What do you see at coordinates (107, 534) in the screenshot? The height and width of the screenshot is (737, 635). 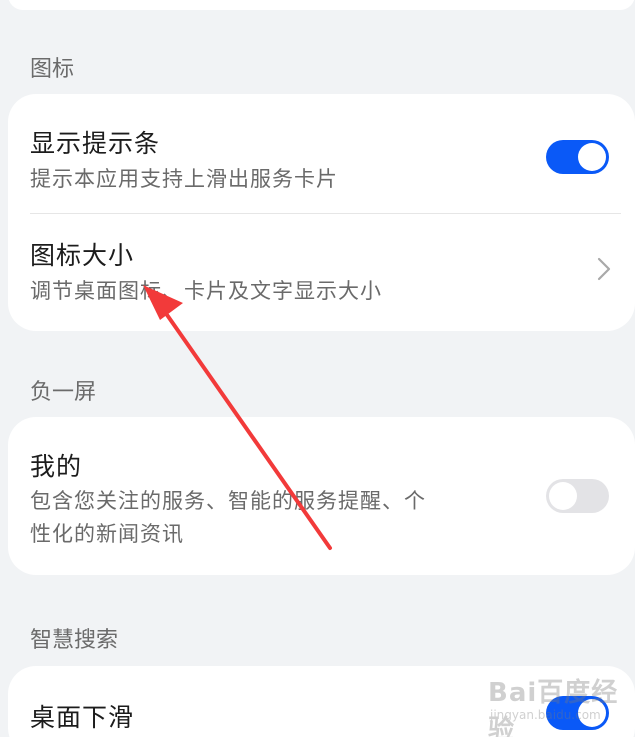 I see `mine-subtitle-line2: 性化的新闻资讯` at bounding box center [107, 534].